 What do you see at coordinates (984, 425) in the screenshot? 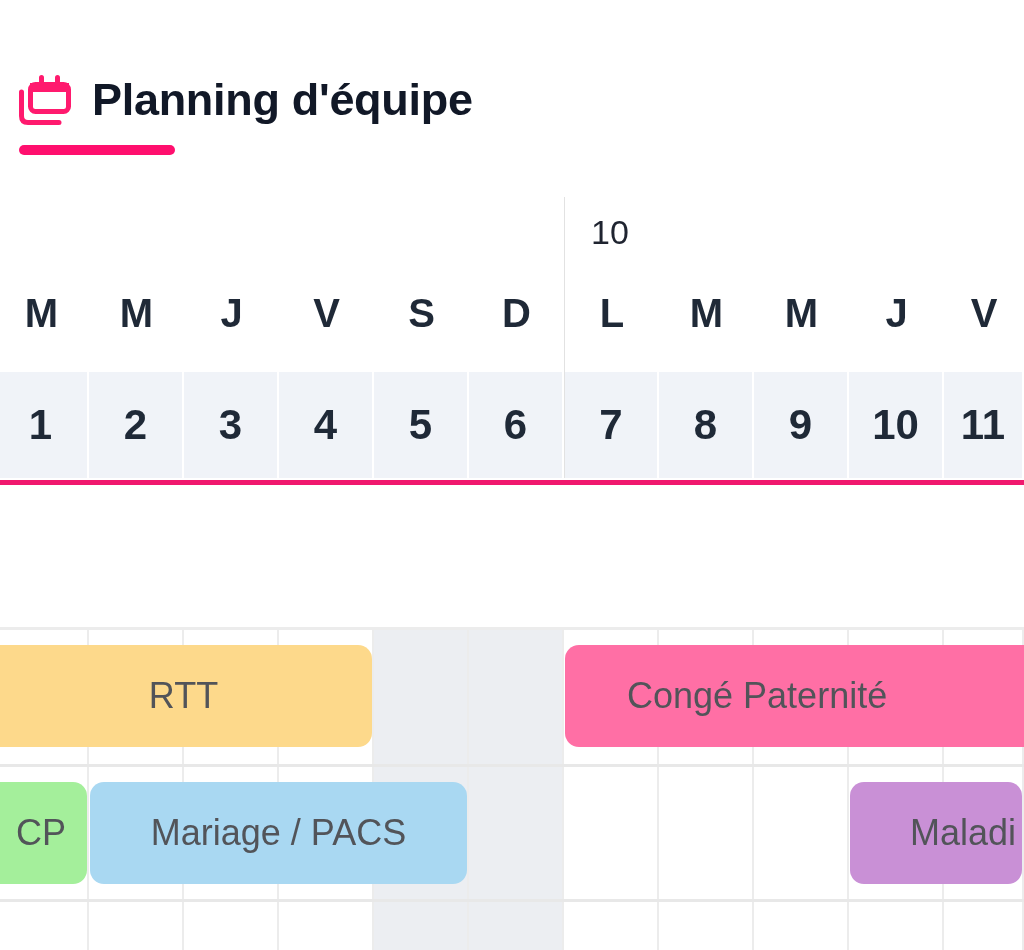
I see `date-cell: 11` at bounding box center [984, 425].